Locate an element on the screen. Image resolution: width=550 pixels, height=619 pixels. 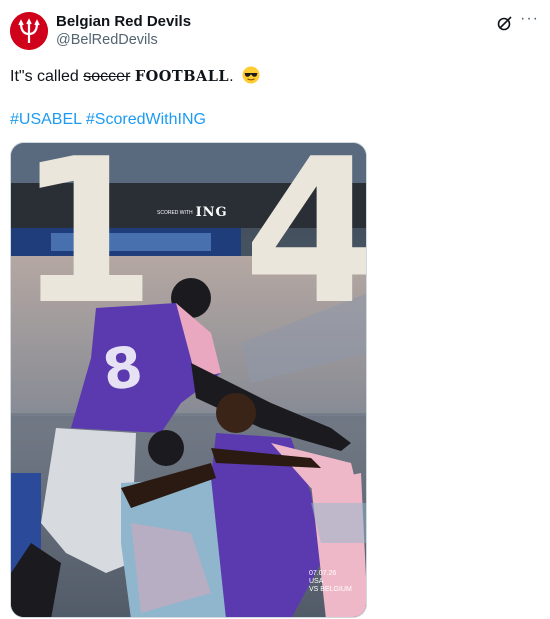
hashtag-row: #USABEL #ScoredWithING is located at coordinates (108, 120).